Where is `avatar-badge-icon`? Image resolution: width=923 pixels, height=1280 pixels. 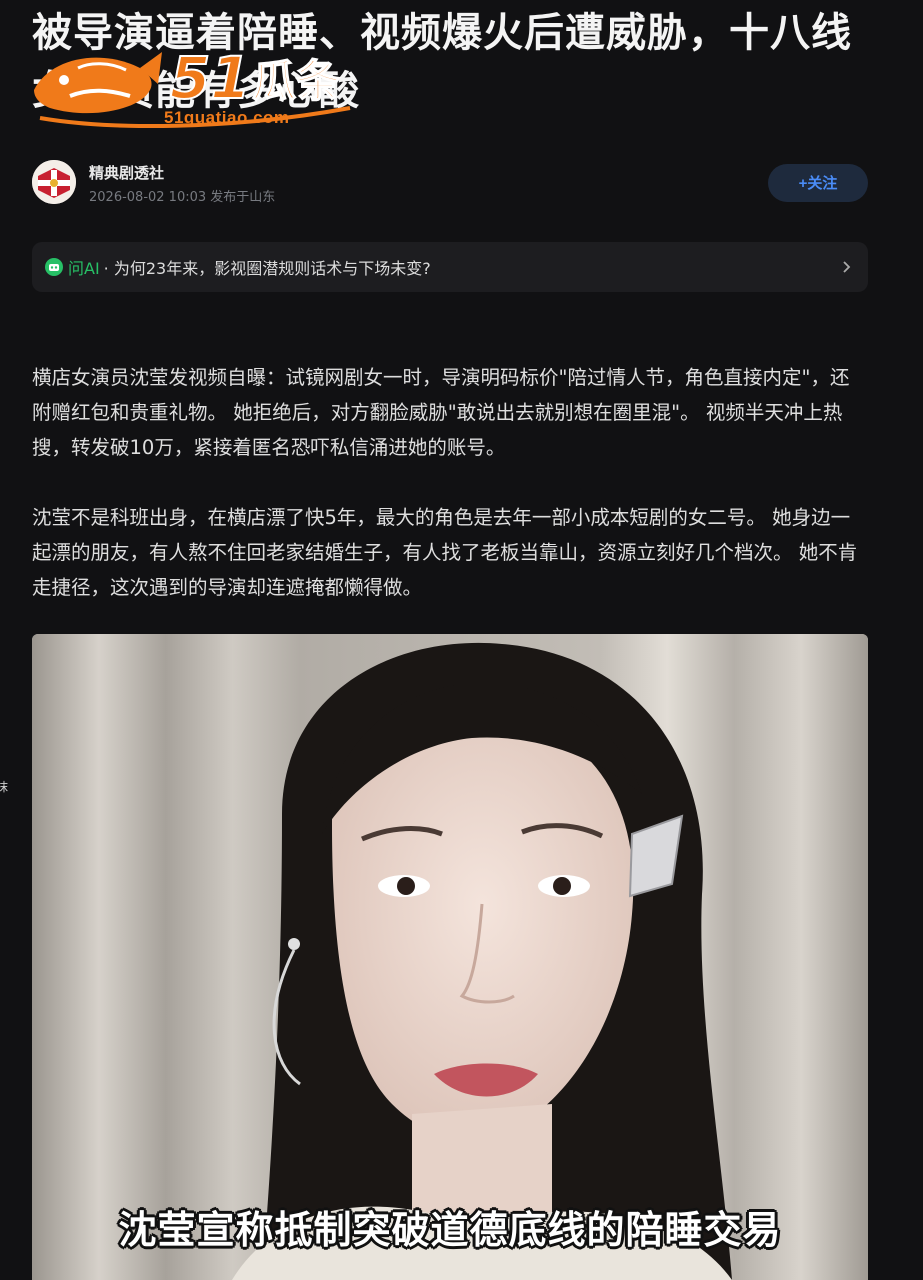 avatar-badge-icon is located at coordinates (54, 182).